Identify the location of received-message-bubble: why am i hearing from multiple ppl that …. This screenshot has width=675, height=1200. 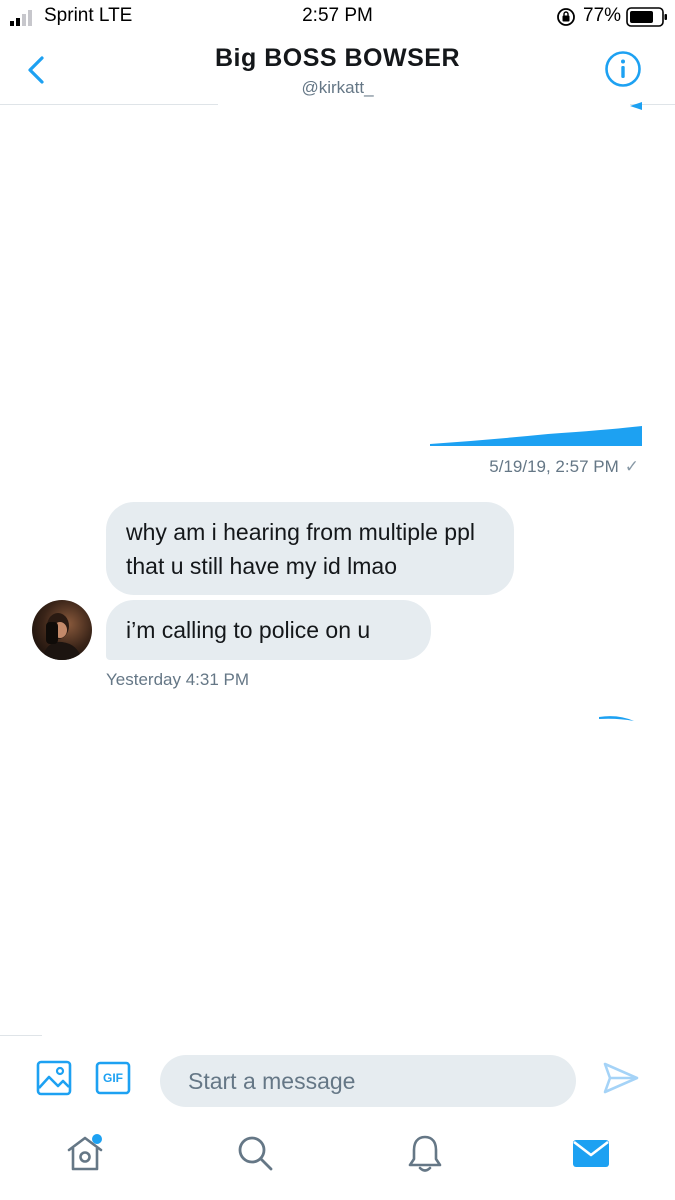
(310, 548).